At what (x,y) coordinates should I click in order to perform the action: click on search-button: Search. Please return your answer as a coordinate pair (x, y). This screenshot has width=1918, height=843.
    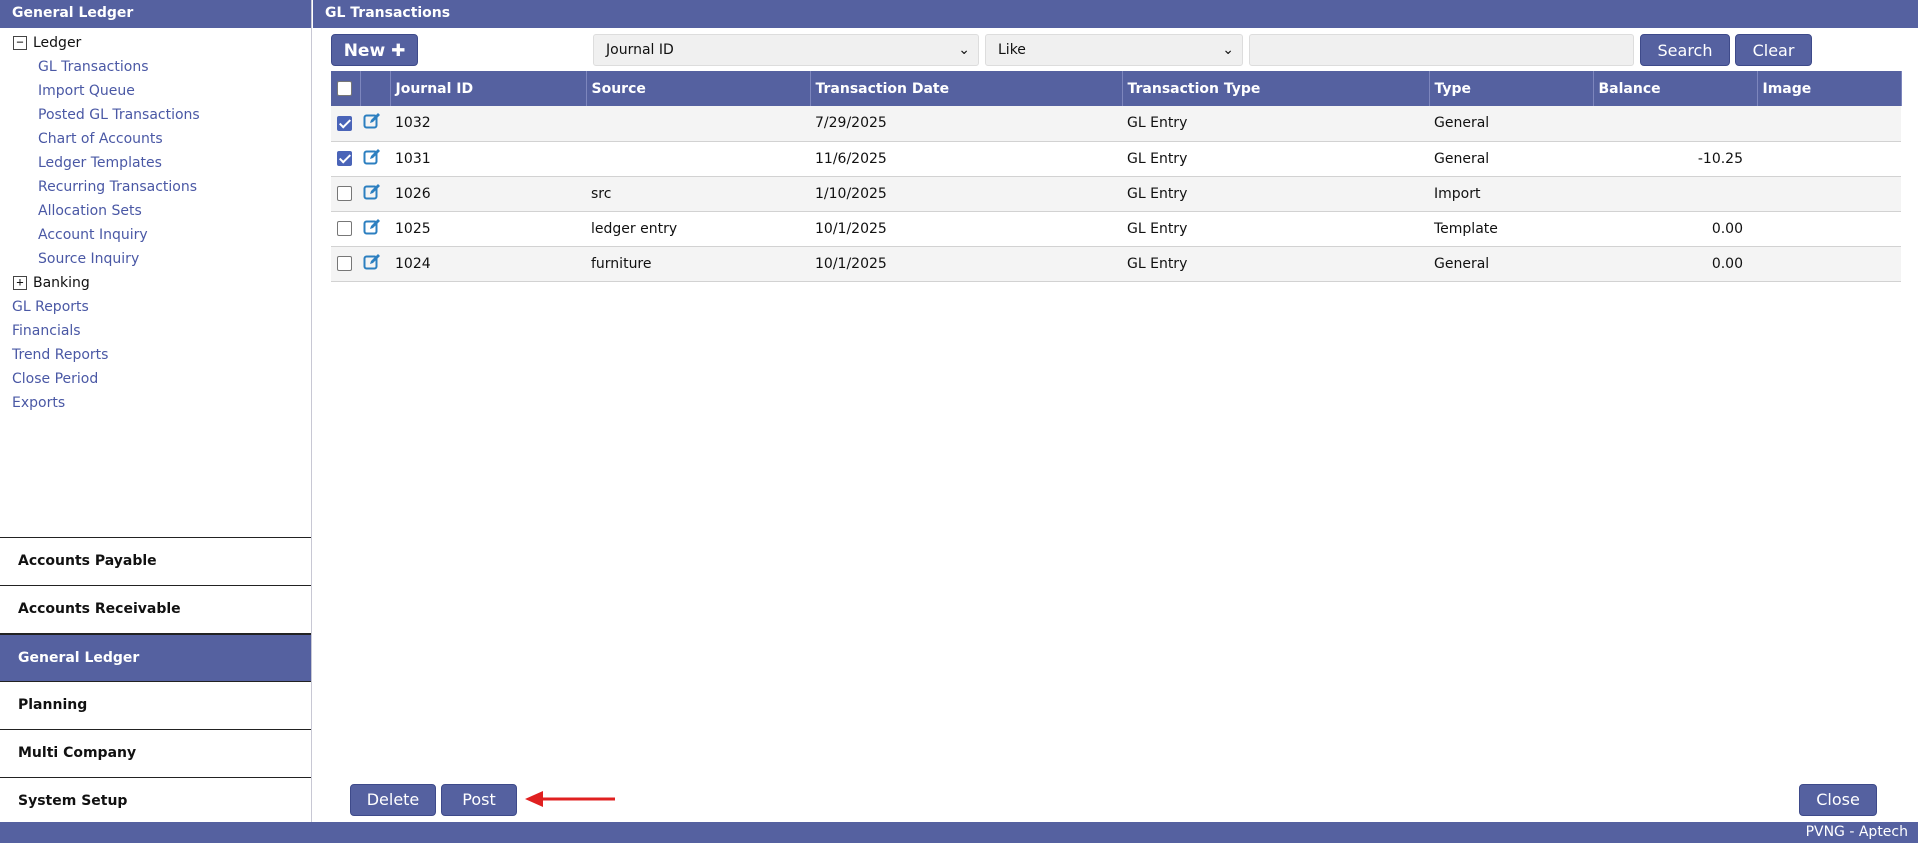
    Looking at the image, I should click on (1685, 50).